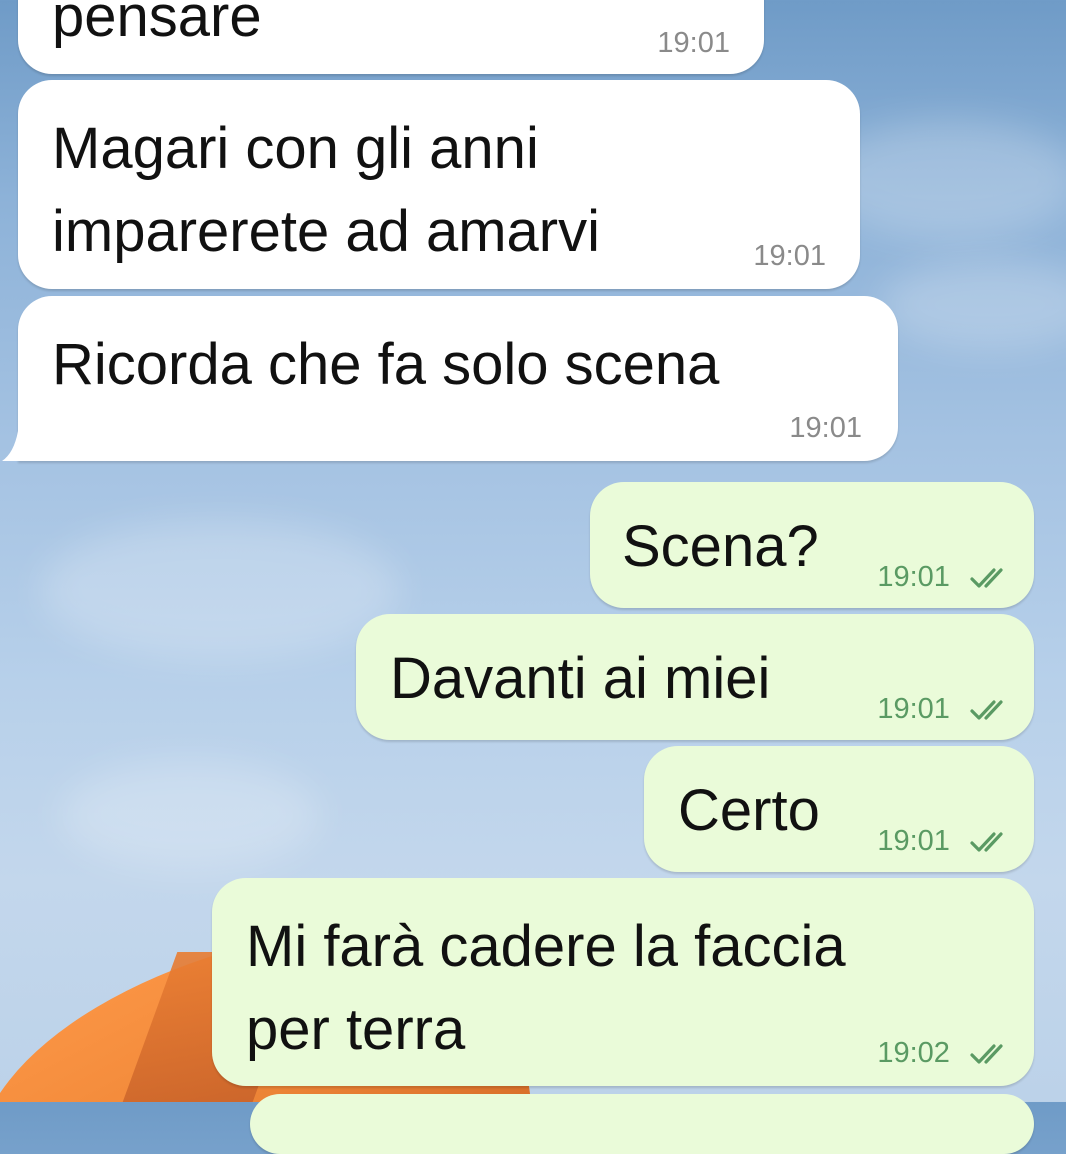 This screenshot has height=1154, width=1066. I want to click on message-text: imparerete ad amarvi, so click(326, 231).